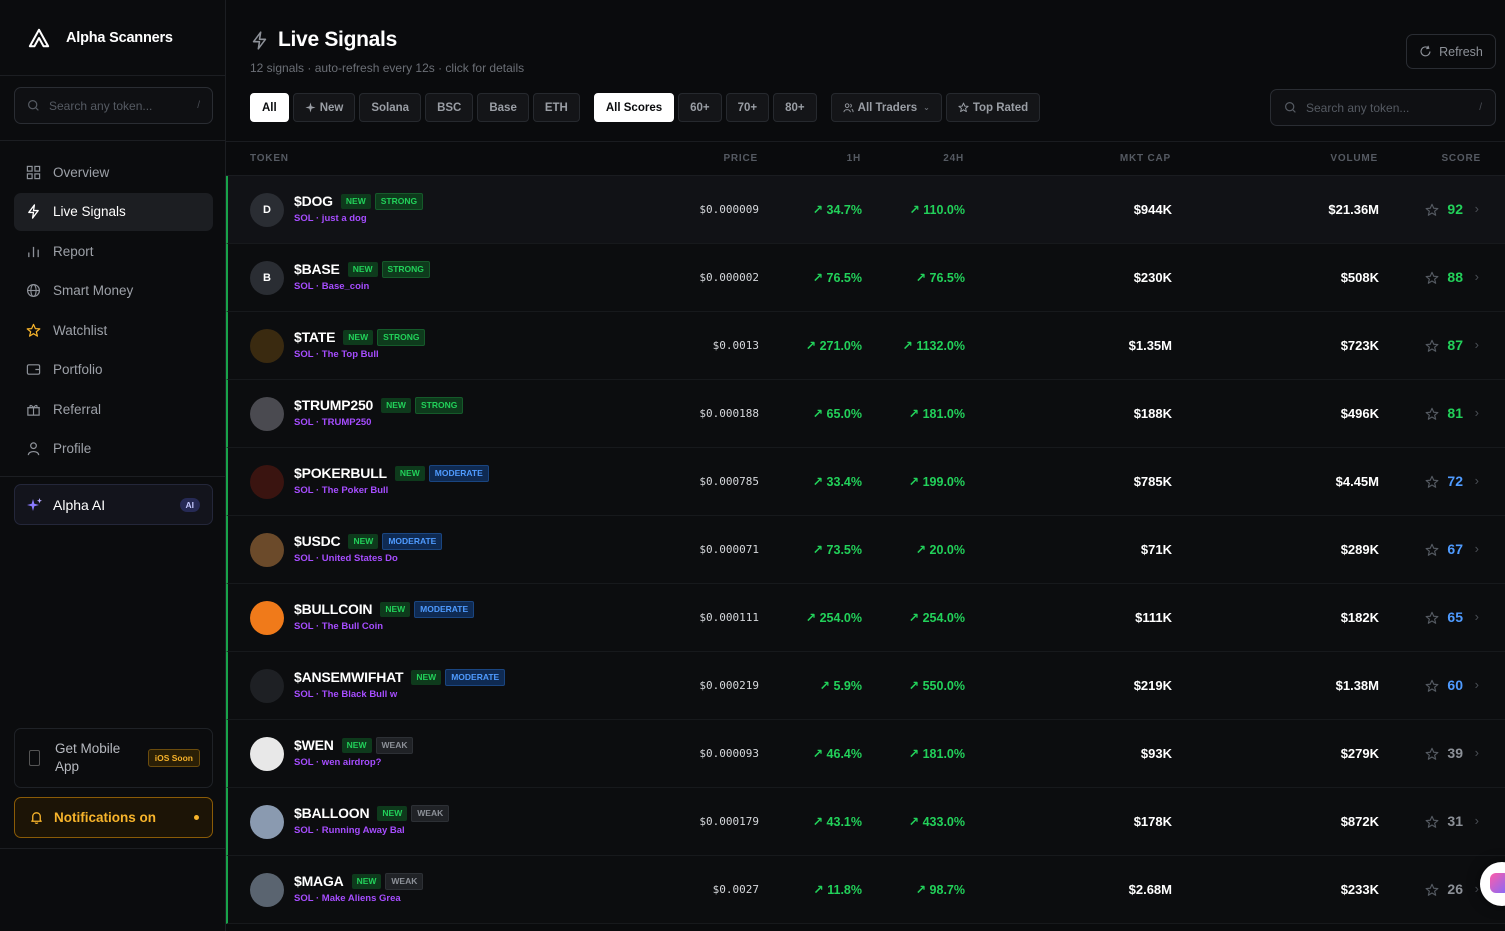 The height and width of the screenshot is (931, 1505). What do you see at coordinates (113, 251) in the screenshot?
I see `sidebar-item-report: Report` at bounding box center [113, 251].